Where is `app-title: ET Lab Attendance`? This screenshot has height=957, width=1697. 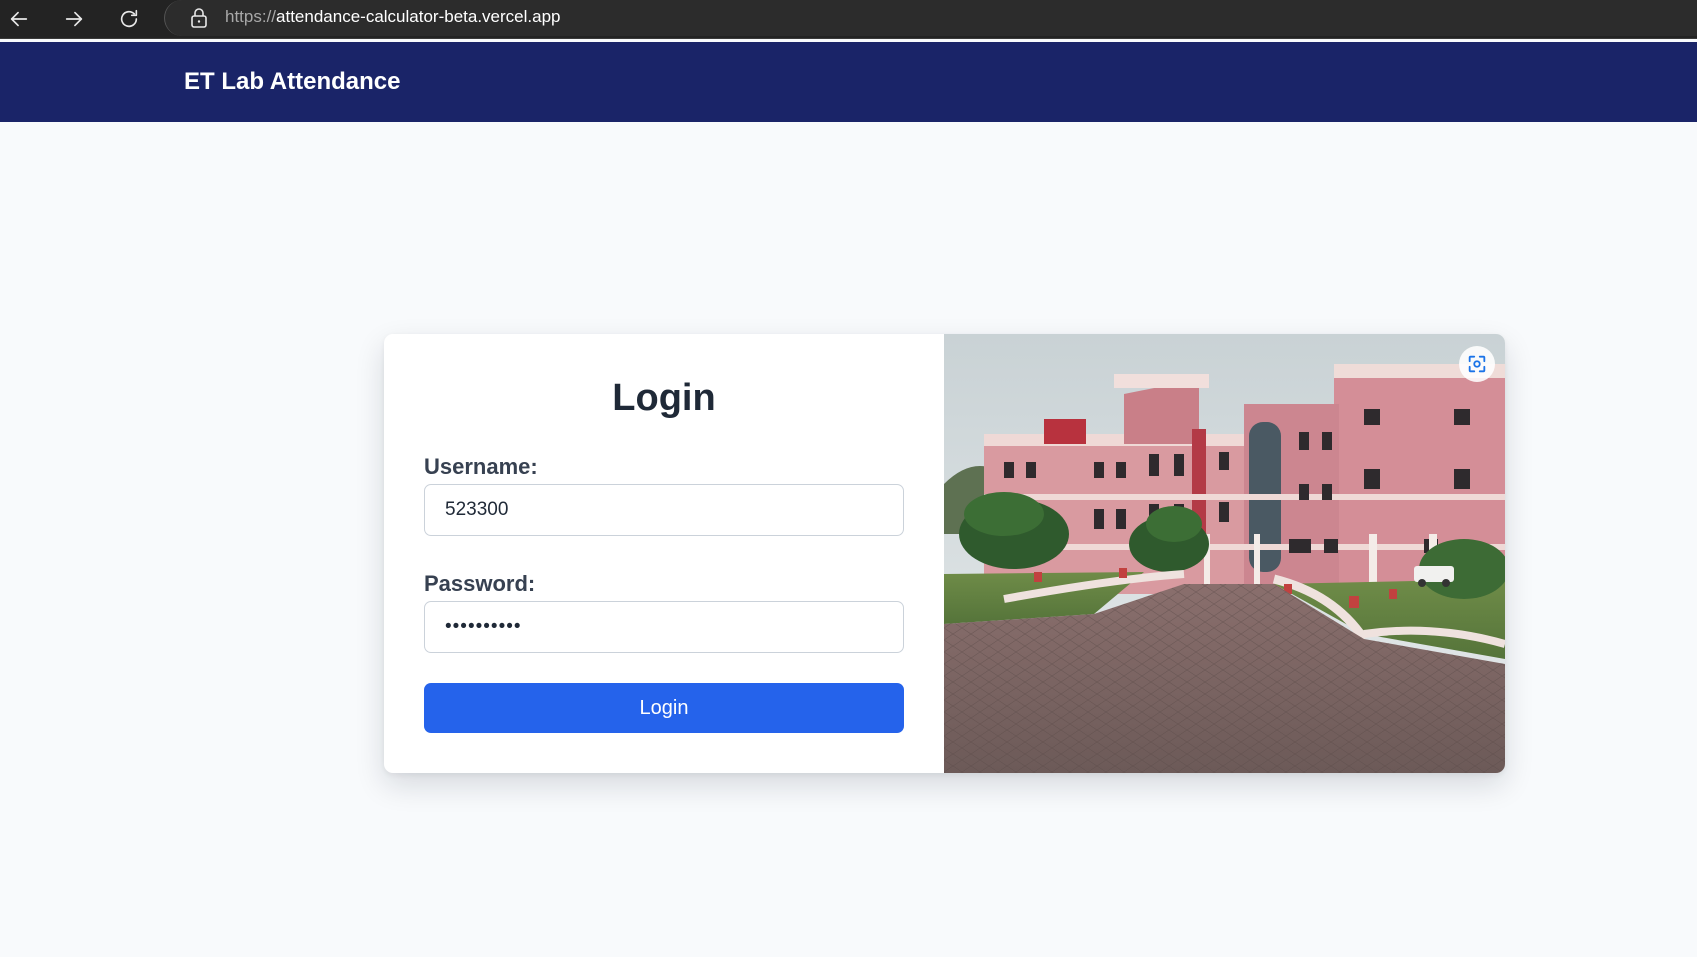
app-title: ET Lab Attendance is located at coordinates (292, 81).